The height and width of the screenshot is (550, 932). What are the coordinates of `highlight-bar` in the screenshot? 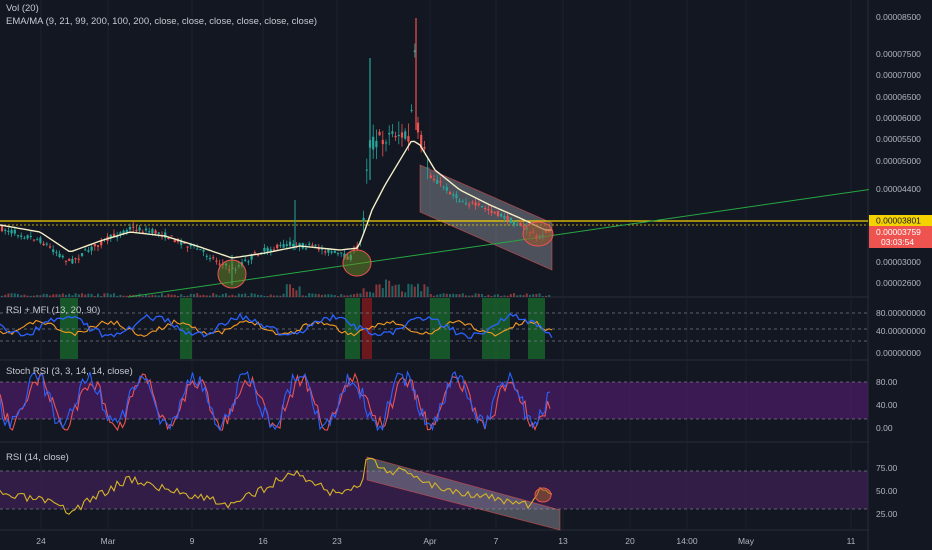 It's located at (186, 328).